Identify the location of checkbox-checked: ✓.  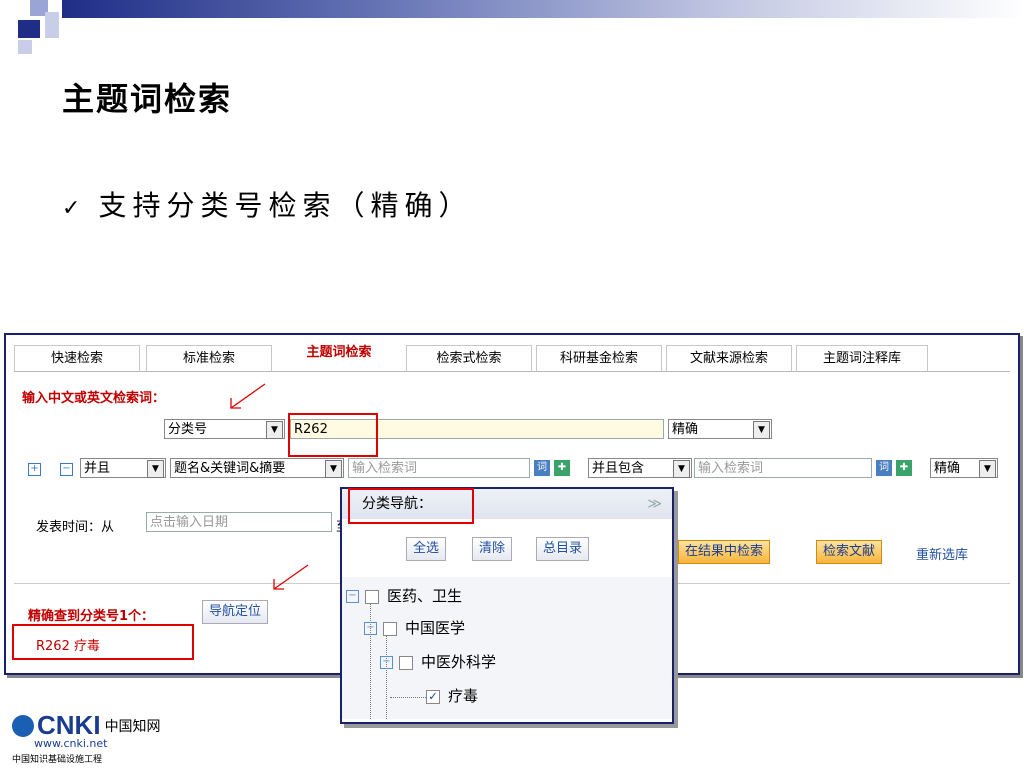
(433, 696).